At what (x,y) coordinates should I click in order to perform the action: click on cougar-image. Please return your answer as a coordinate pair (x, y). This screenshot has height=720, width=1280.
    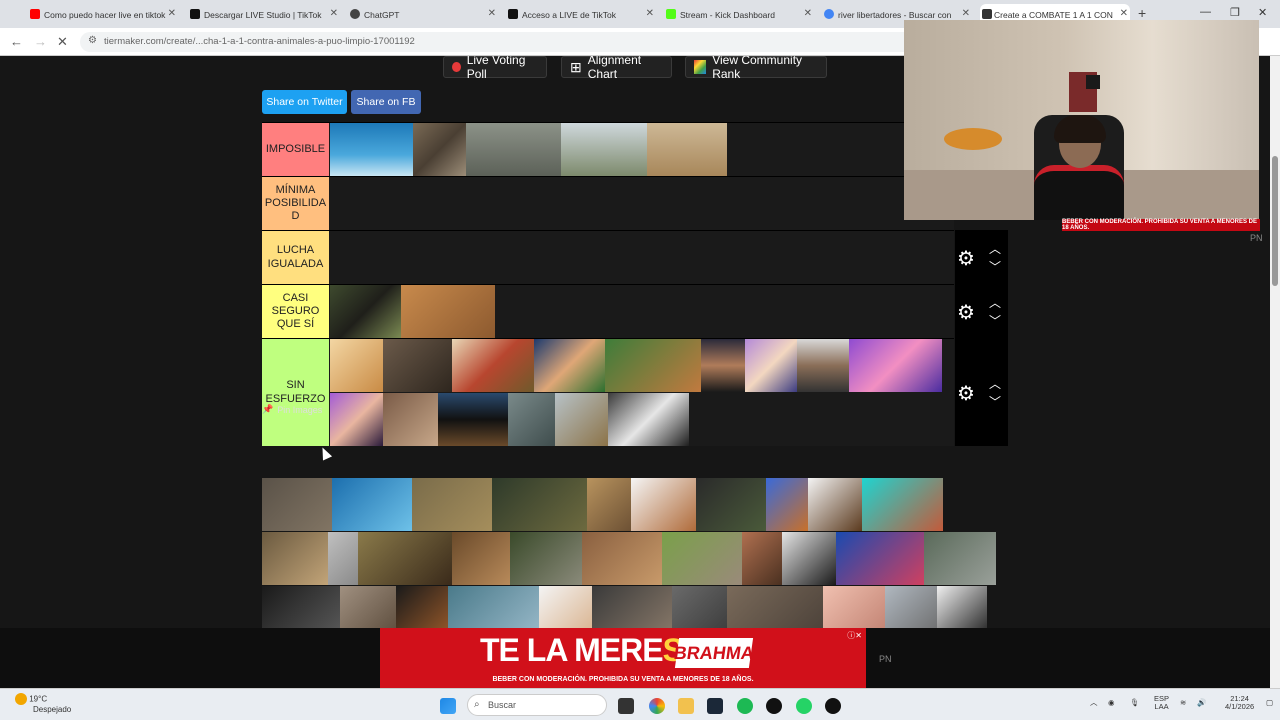
    Looking at the image, I should click on (609, 504).